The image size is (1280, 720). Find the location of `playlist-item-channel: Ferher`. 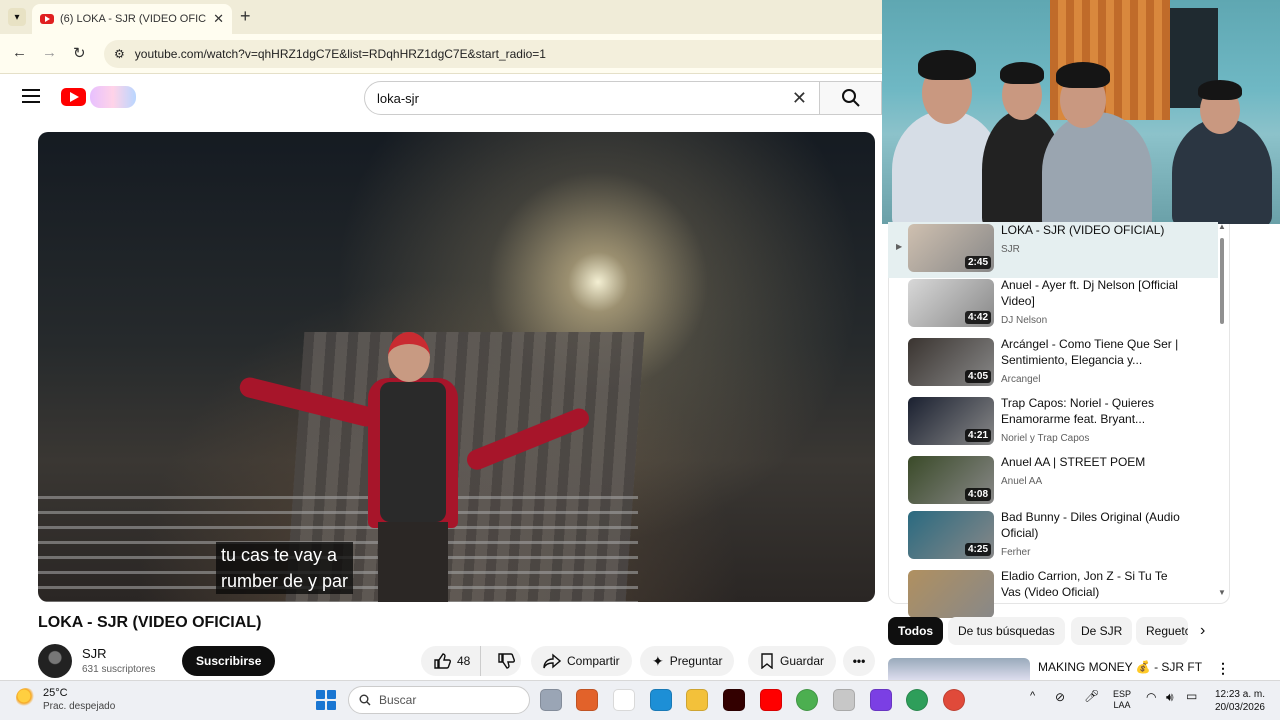

playlist-item-channel: Ferher is located at coordinates (1016, 552).